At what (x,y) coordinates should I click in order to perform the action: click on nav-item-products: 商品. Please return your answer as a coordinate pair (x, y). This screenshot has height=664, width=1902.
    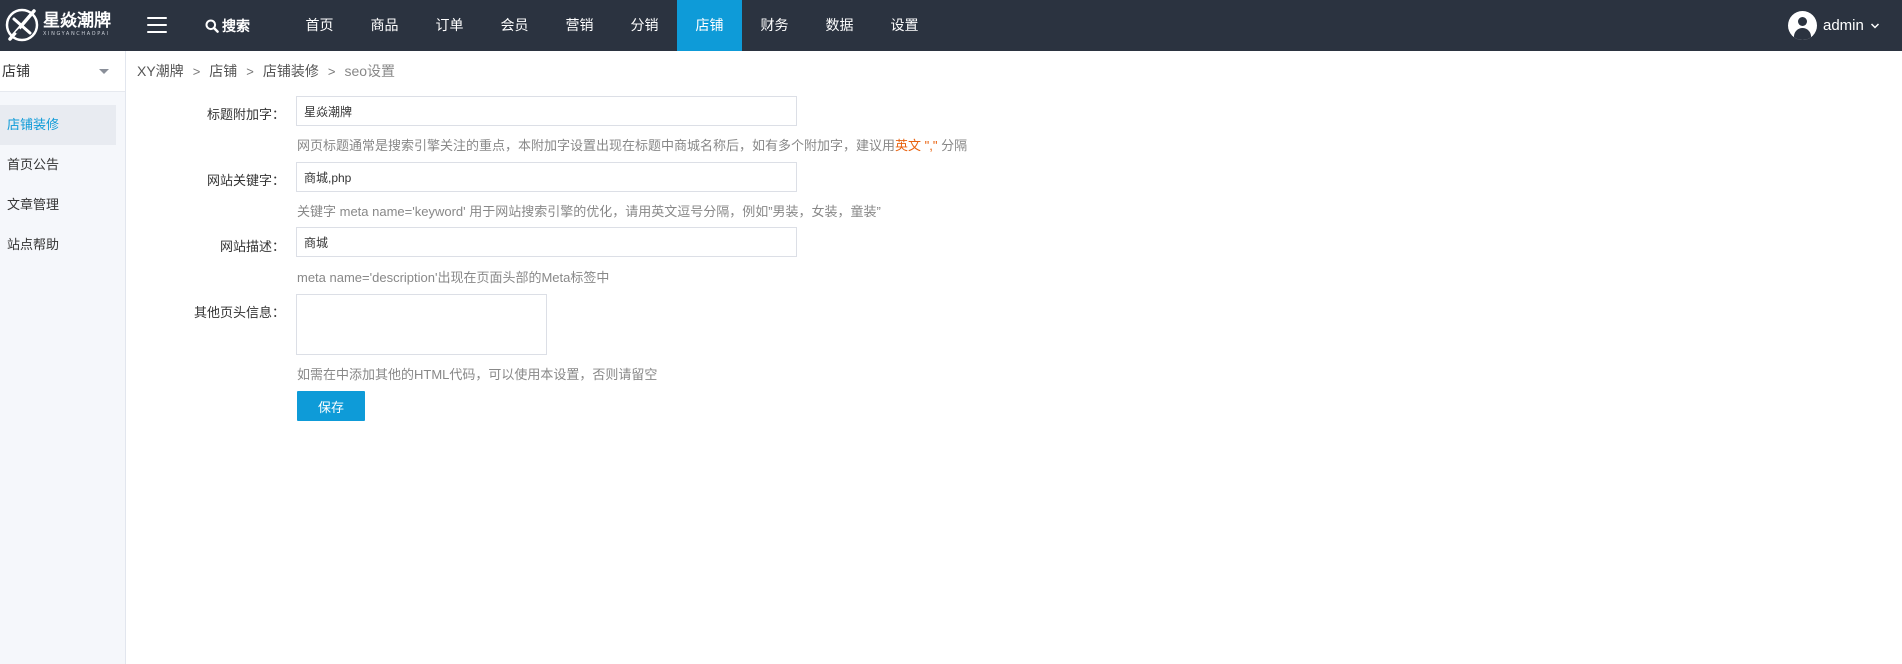
    Looking at the image, I should click on (384, 25).